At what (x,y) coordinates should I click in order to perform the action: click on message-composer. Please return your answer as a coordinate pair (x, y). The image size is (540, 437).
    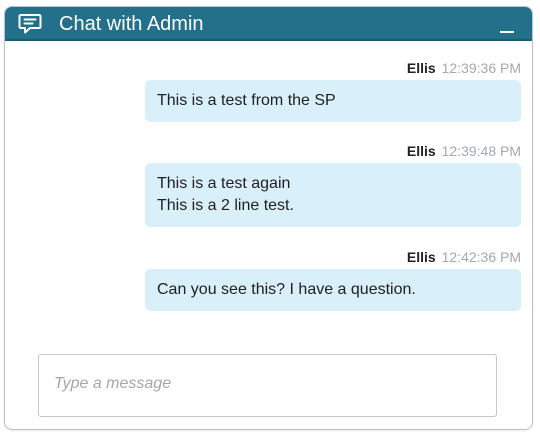
    Looking at the image, I should click on (267, 385).